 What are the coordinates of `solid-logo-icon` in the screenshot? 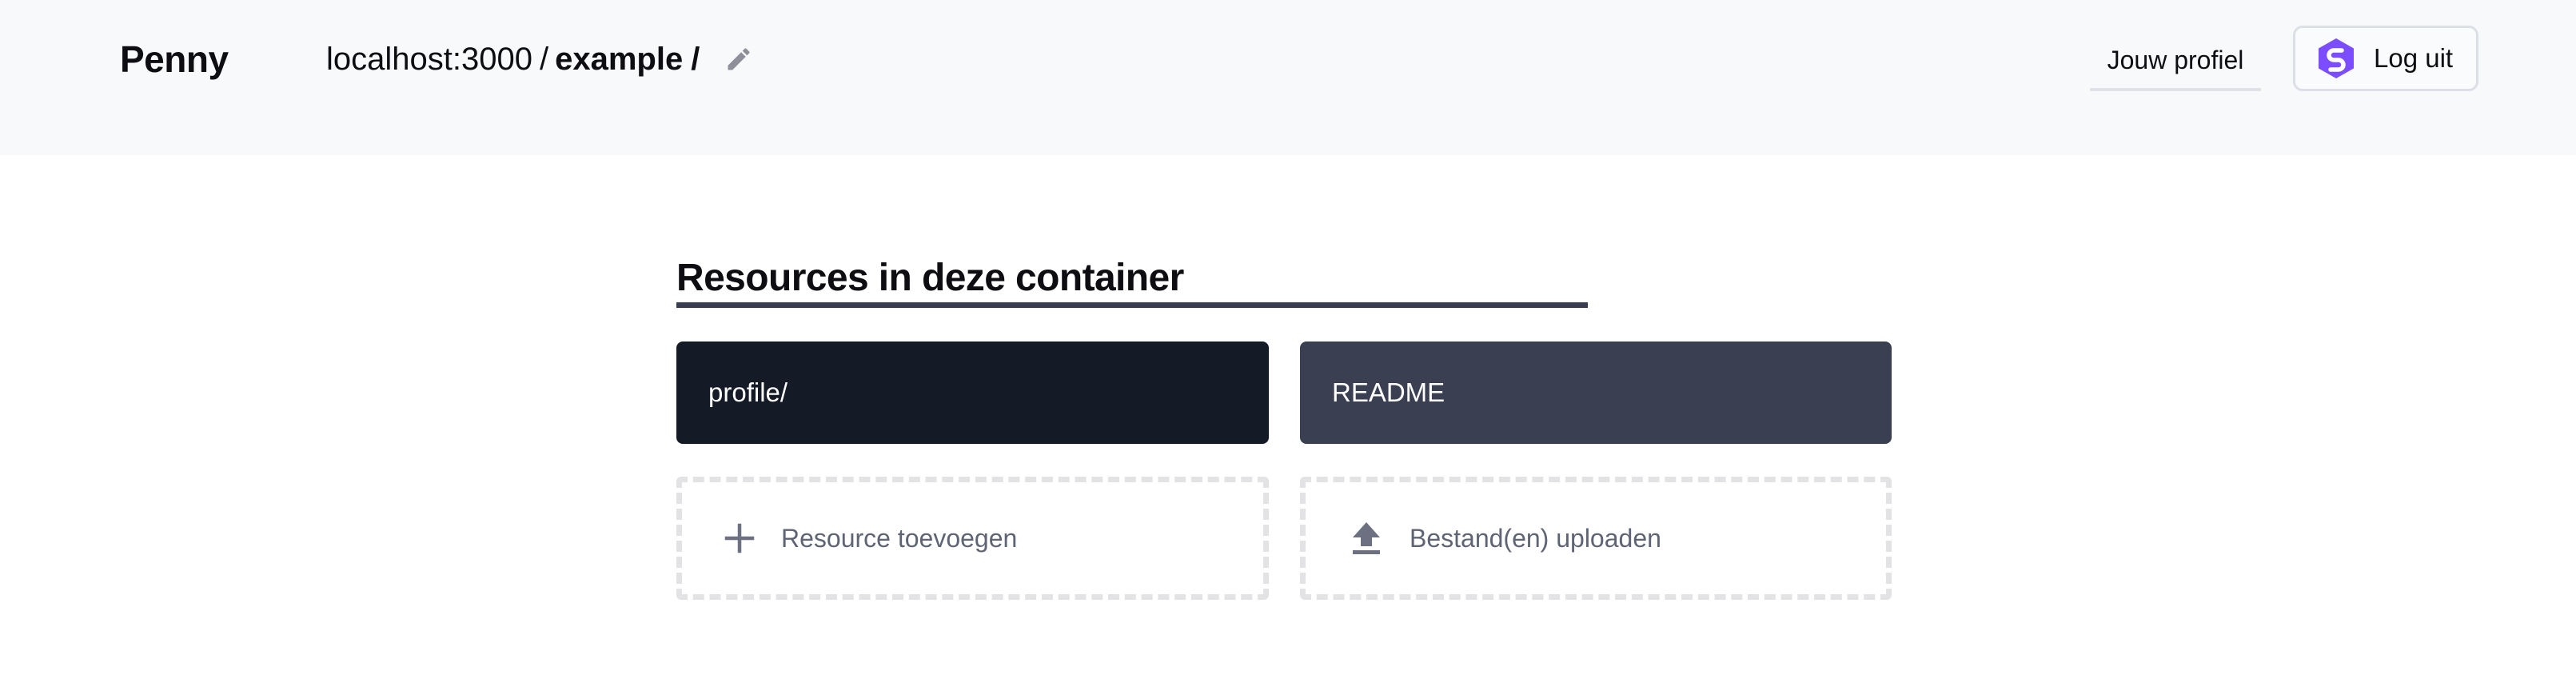 It's located at (2336, 58).